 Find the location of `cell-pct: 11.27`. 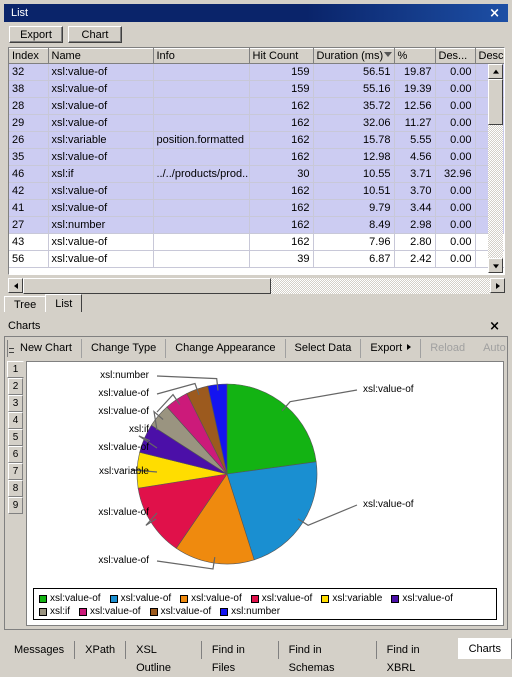

cell-pct: 11.27 is located at coordinates (415, 123).